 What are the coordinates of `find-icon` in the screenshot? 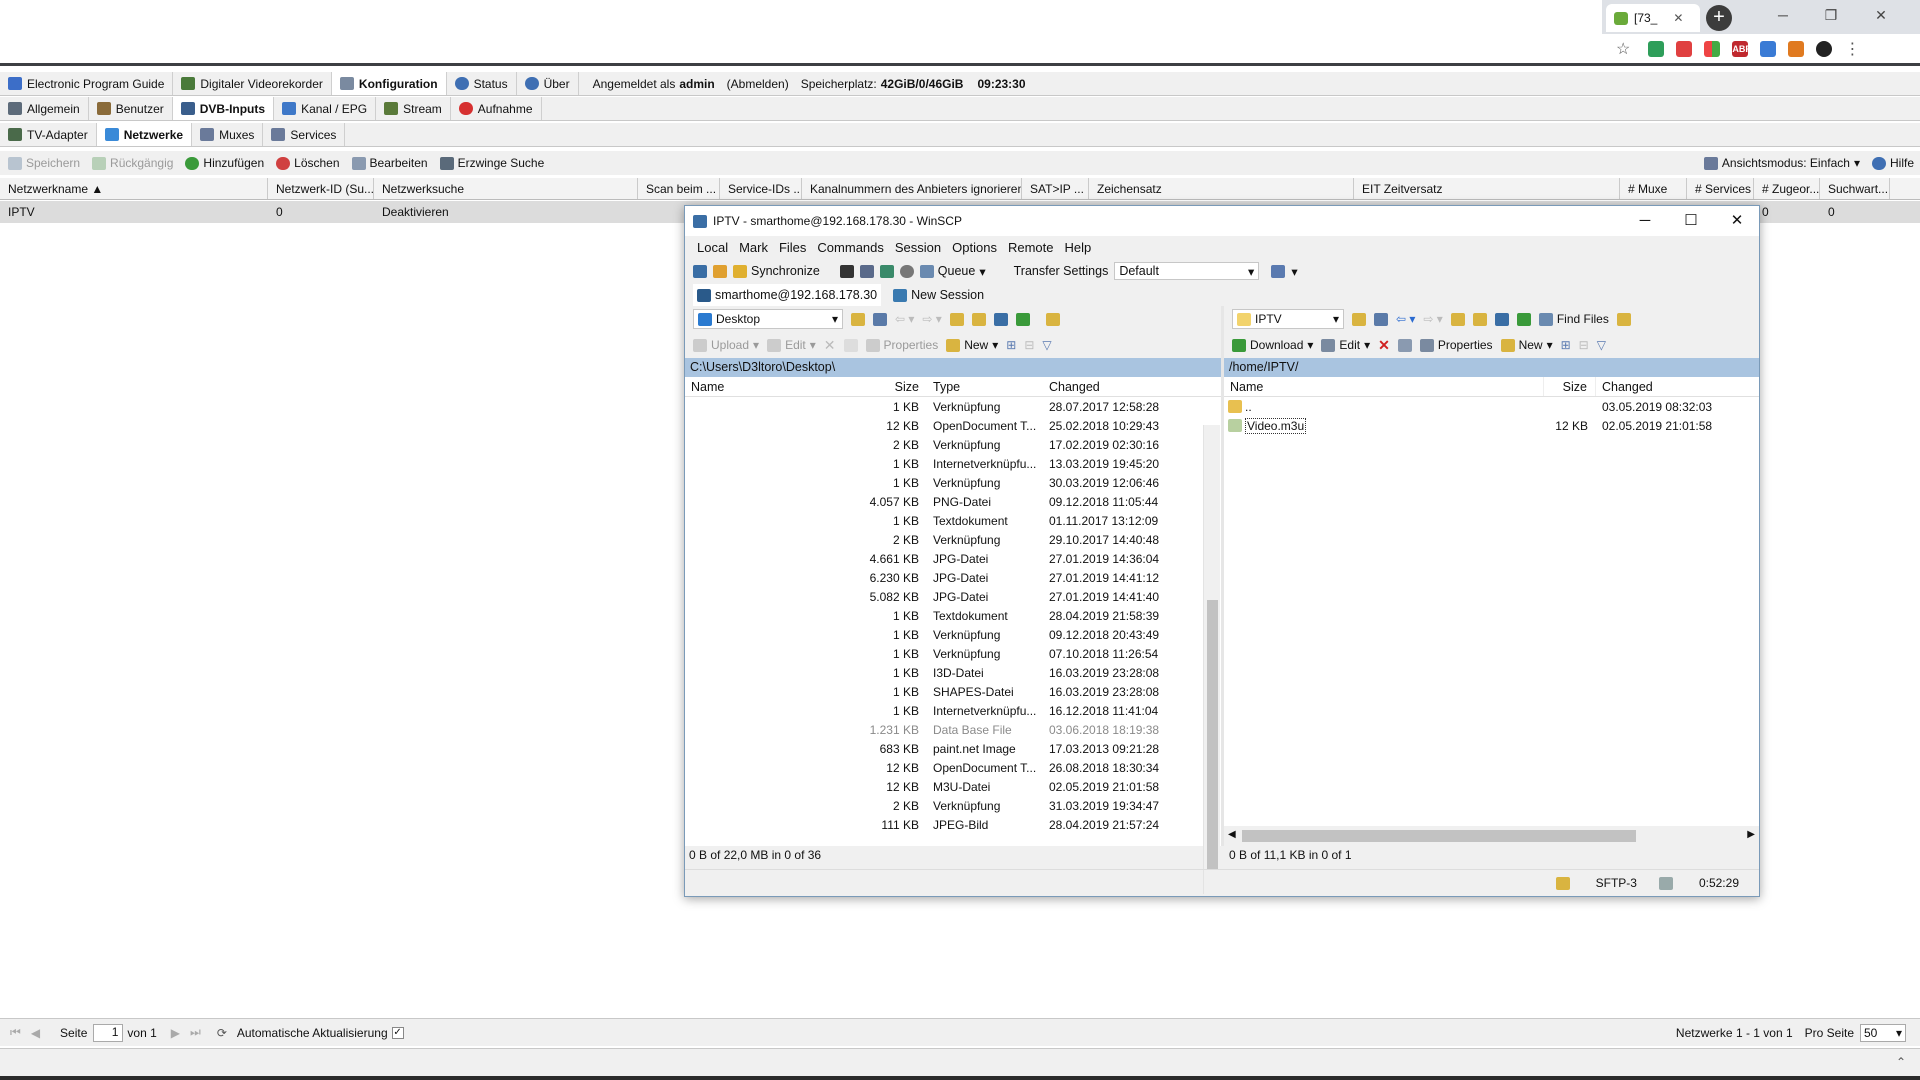 It's located at (1052, 319).